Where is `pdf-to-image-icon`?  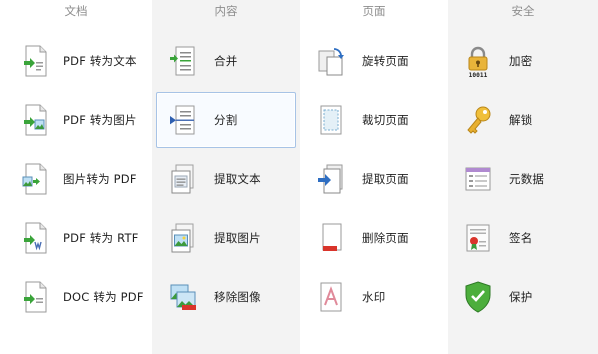 pdf-to-image-icon is located at coordinates (36, 120).